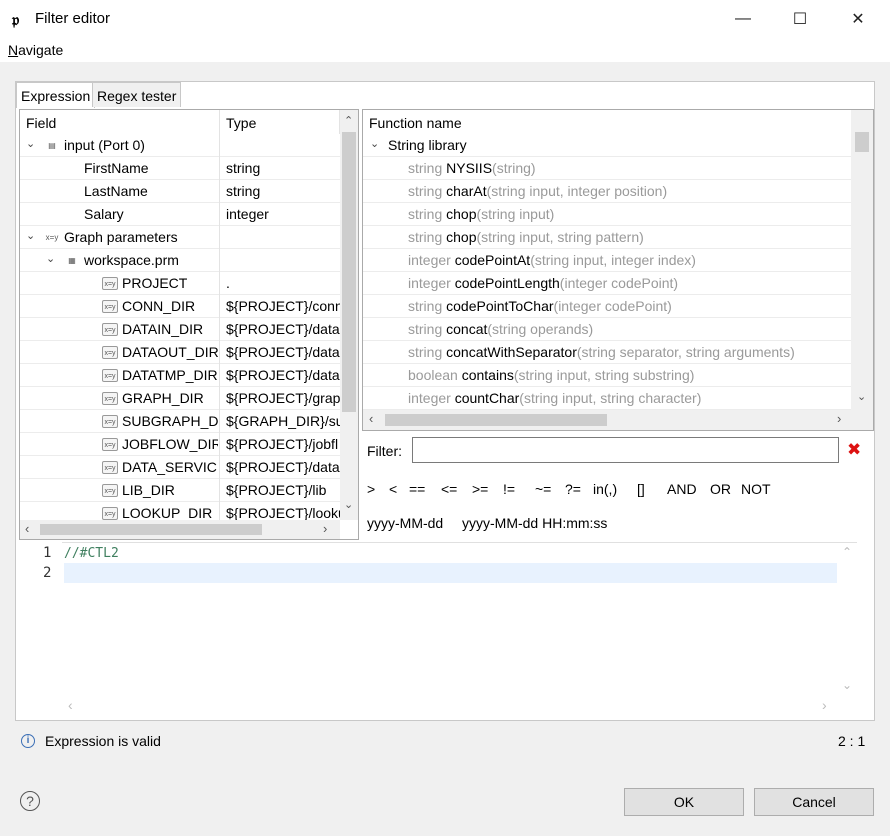  Describe the element at coordinates (607, 168) in the screenshot. I see `function-row: string NYSIIS(string)` at that location.